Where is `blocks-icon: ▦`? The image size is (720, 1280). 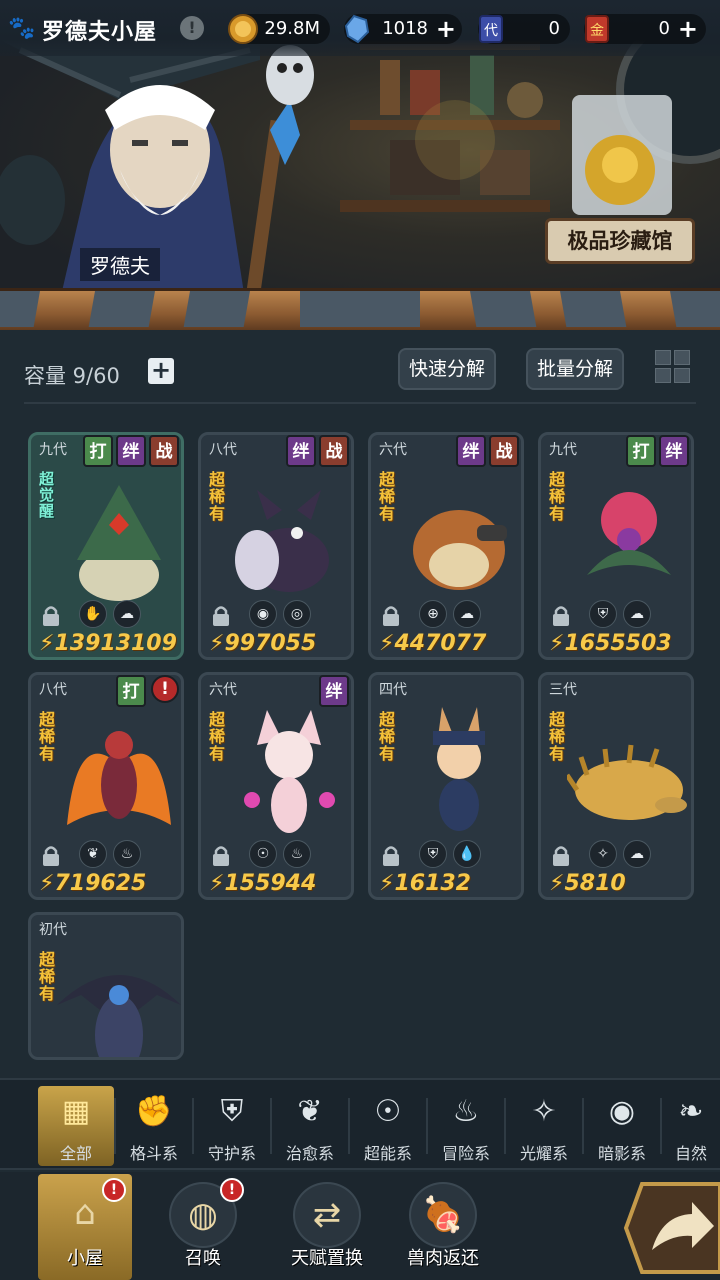
blocks-icon: ▦ is located at coordinates (76, 1111).